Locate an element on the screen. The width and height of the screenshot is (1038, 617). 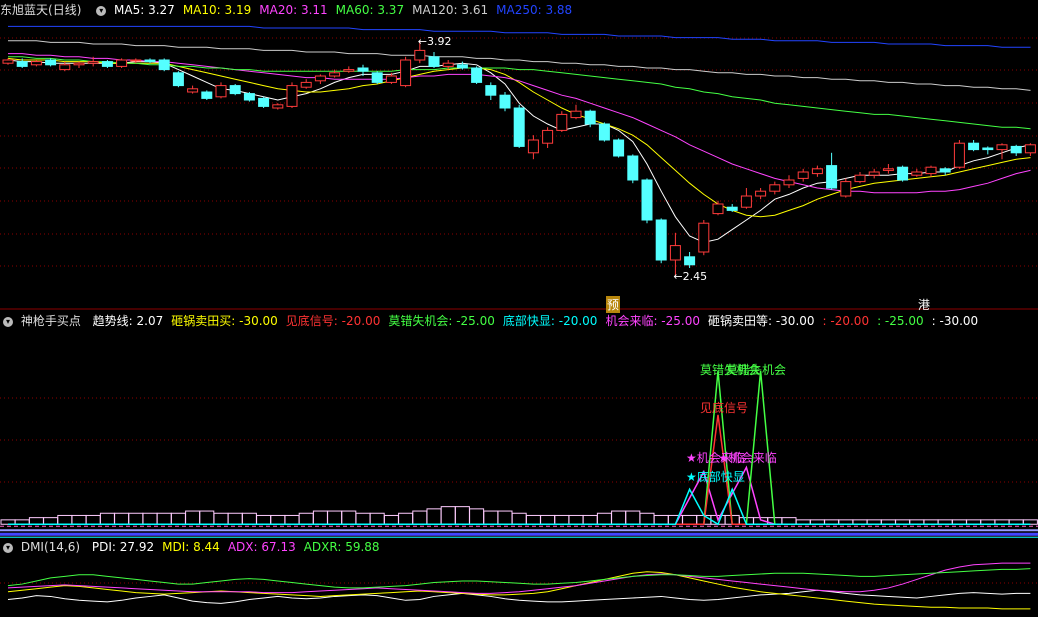
dmi-title: DMI(14,6) is located at coordinates (50, 547).